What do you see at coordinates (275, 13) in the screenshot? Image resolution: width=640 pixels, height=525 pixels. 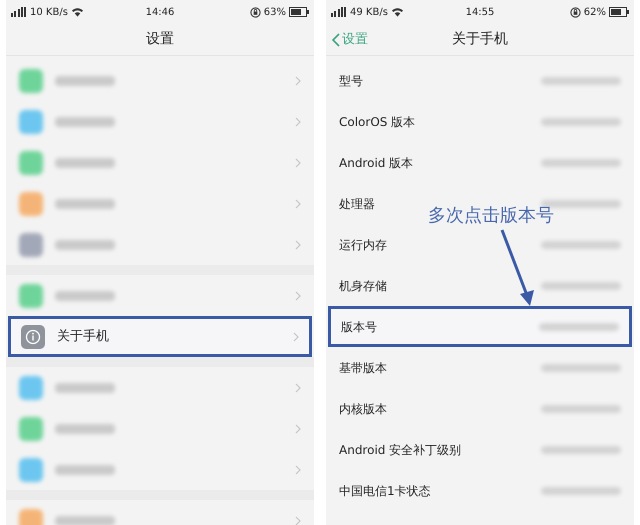 I see `battery-percent: 63%` at bounding box center [275, 13].